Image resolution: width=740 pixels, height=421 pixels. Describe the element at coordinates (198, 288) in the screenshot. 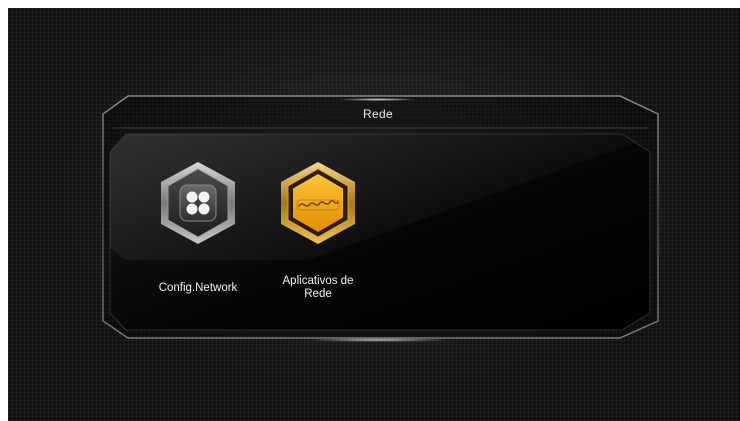

I see `app-label-config-network: Config.Network` at that location.